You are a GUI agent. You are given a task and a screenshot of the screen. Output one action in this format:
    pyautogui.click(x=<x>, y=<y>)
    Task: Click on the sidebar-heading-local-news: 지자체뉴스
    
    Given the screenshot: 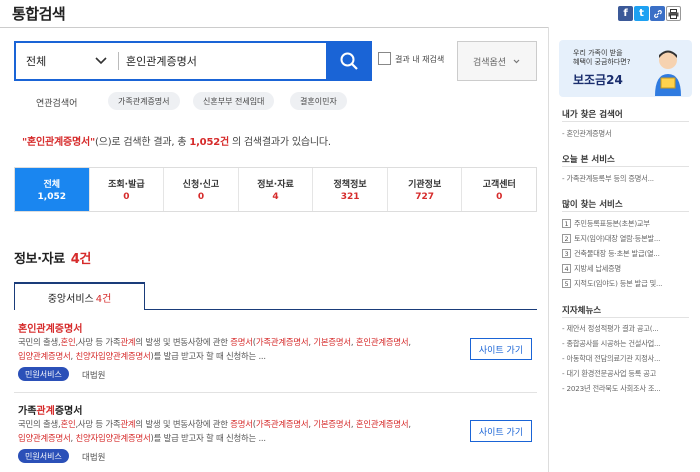 What is the action you would take?
    pyautogui.click(x=582, y=311)
    